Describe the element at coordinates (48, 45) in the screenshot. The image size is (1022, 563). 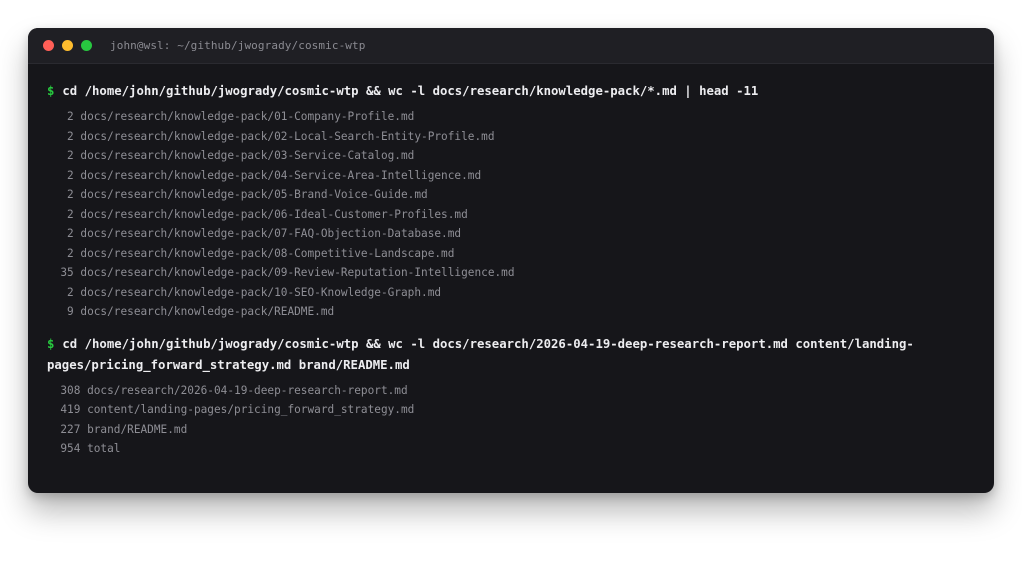
I see `close-button` at that location.